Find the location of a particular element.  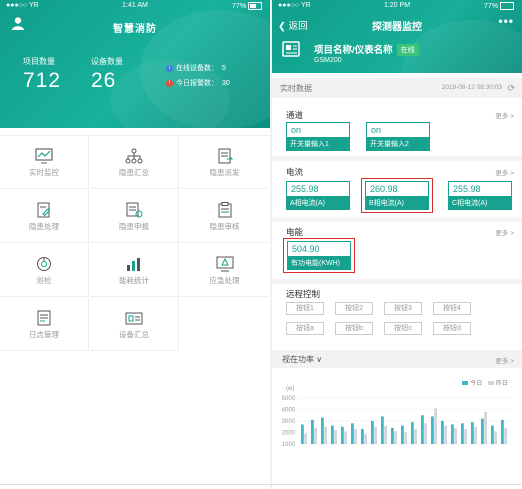

bar-stats-icon is located at coordinates (133, 264).